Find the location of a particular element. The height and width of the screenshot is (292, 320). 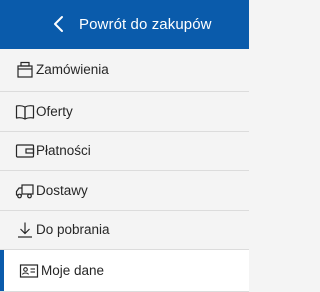

menu-item-downloads: Do pobrania is located at coordinates (124, 230).